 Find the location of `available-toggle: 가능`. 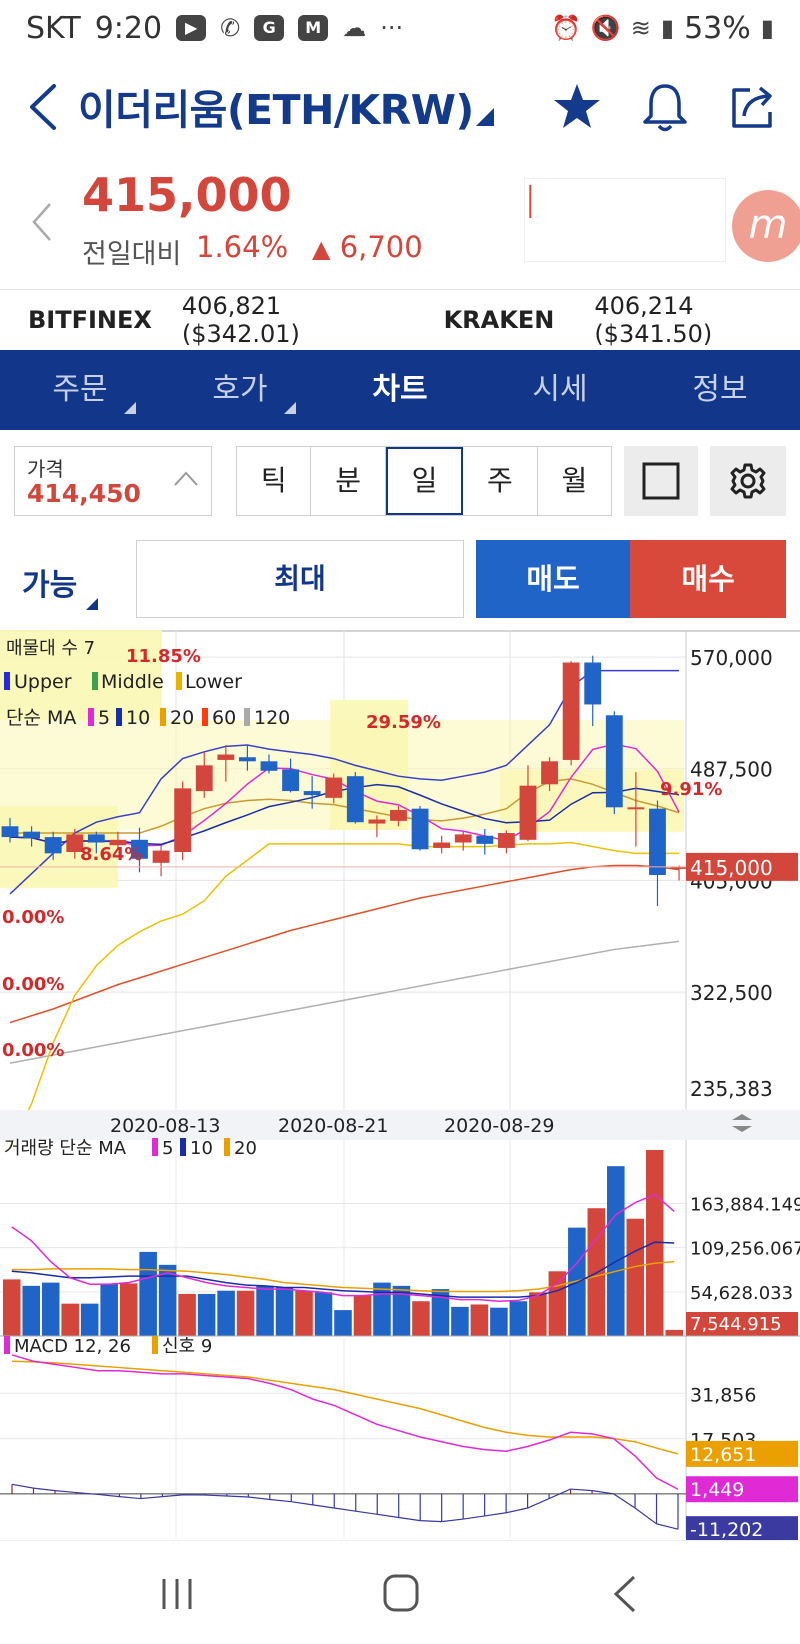

available-toggle: 가능 is located at coordinates (49, 582).